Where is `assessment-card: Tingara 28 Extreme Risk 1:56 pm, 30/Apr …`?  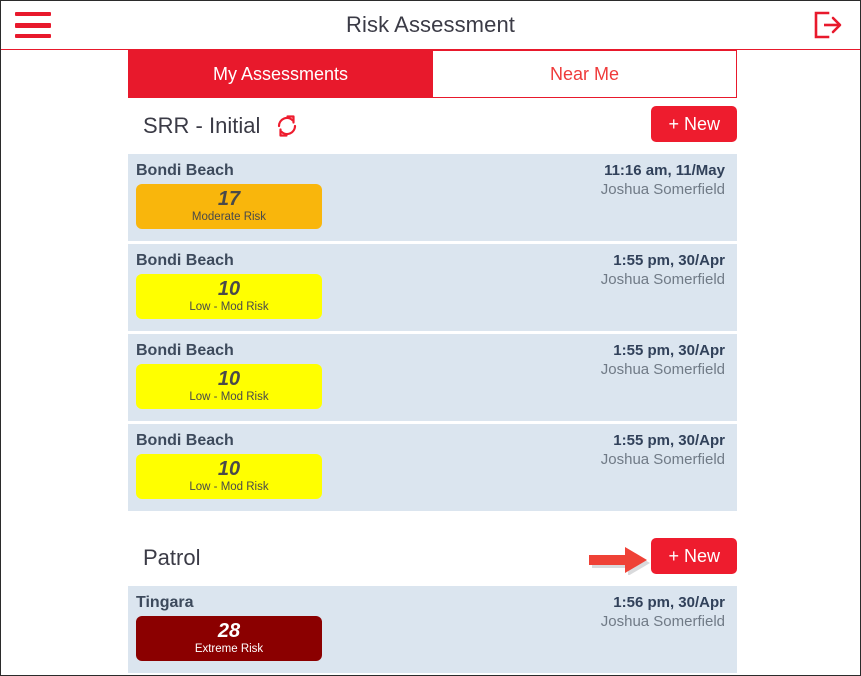
assessment-card: Tingara 28 Extreme Risk 1:56 pm, 30/Apr … is located at coordinates (432, 629).